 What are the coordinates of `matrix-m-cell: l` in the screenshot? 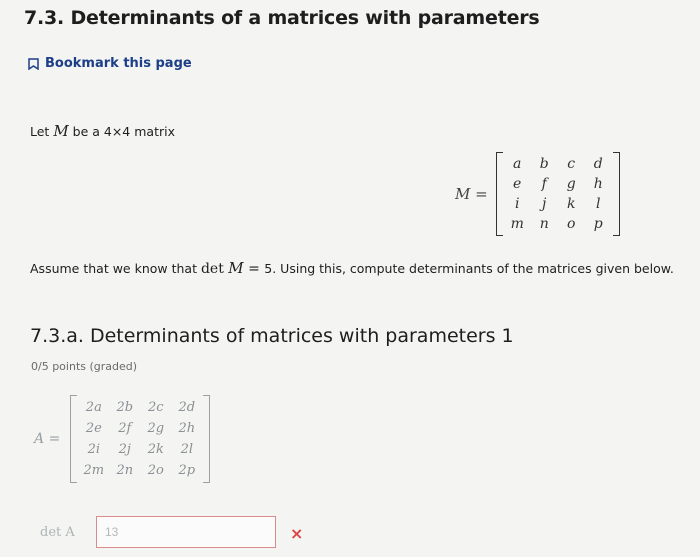 It's located at (598, 204).